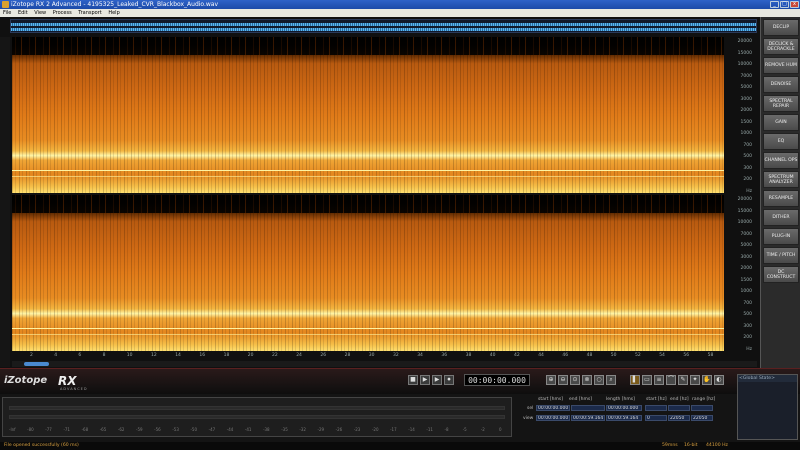 This screenshot has height=450, width=800. What do you see at coordinates (746, 246) in the screenshot?
I see `frequency-tick-label: 5000` at bounding box center [746, 246].